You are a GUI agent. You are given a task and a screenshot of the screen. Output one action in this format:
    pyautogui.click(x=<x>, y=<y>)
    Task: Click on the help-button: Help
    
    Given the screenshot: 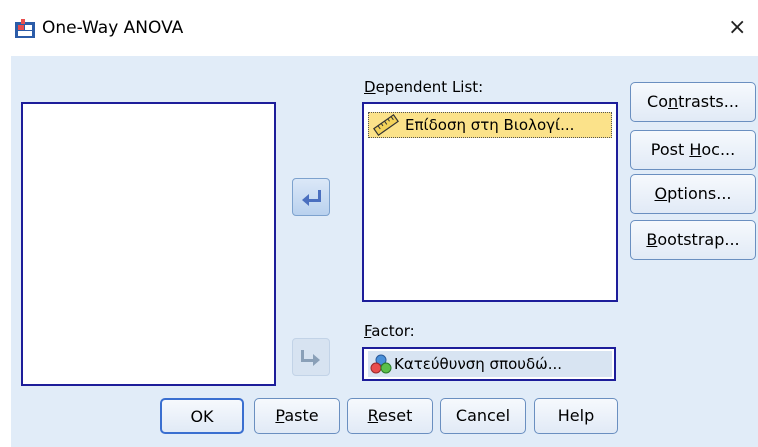 What is the action you would take?
    pyautogui.click(x=576, y=416)
    